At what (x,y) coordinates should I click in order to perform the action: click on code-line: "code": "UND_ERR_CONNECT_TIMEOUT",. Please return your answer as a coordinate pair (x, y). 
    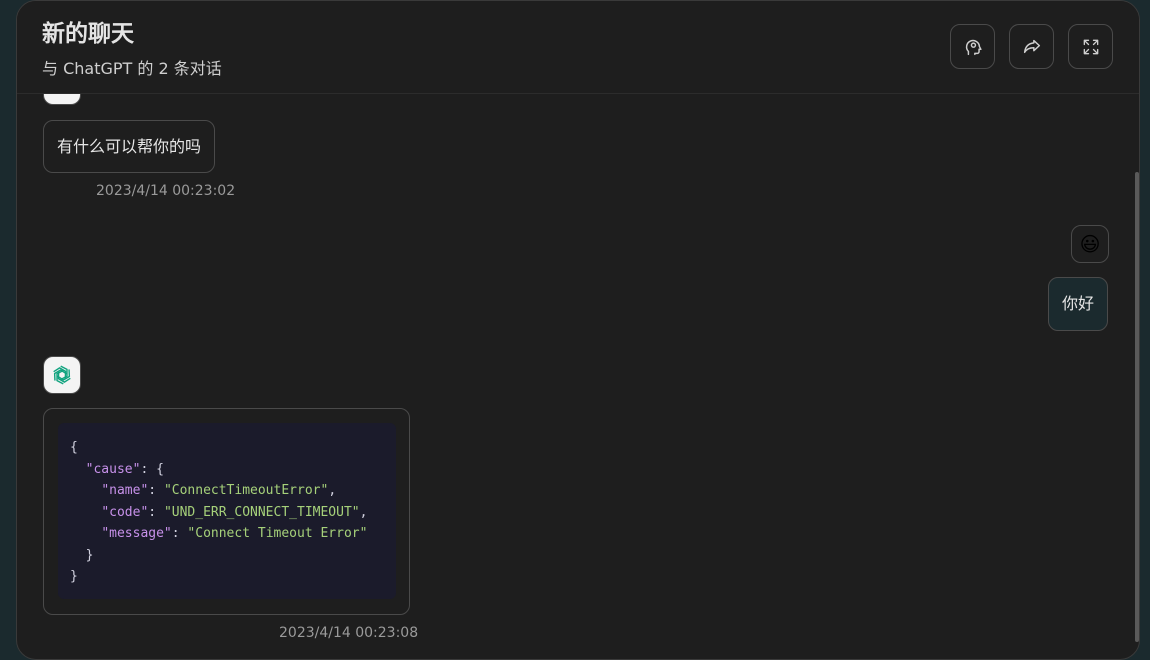
    Looking at the image, I should click on (234, 512).